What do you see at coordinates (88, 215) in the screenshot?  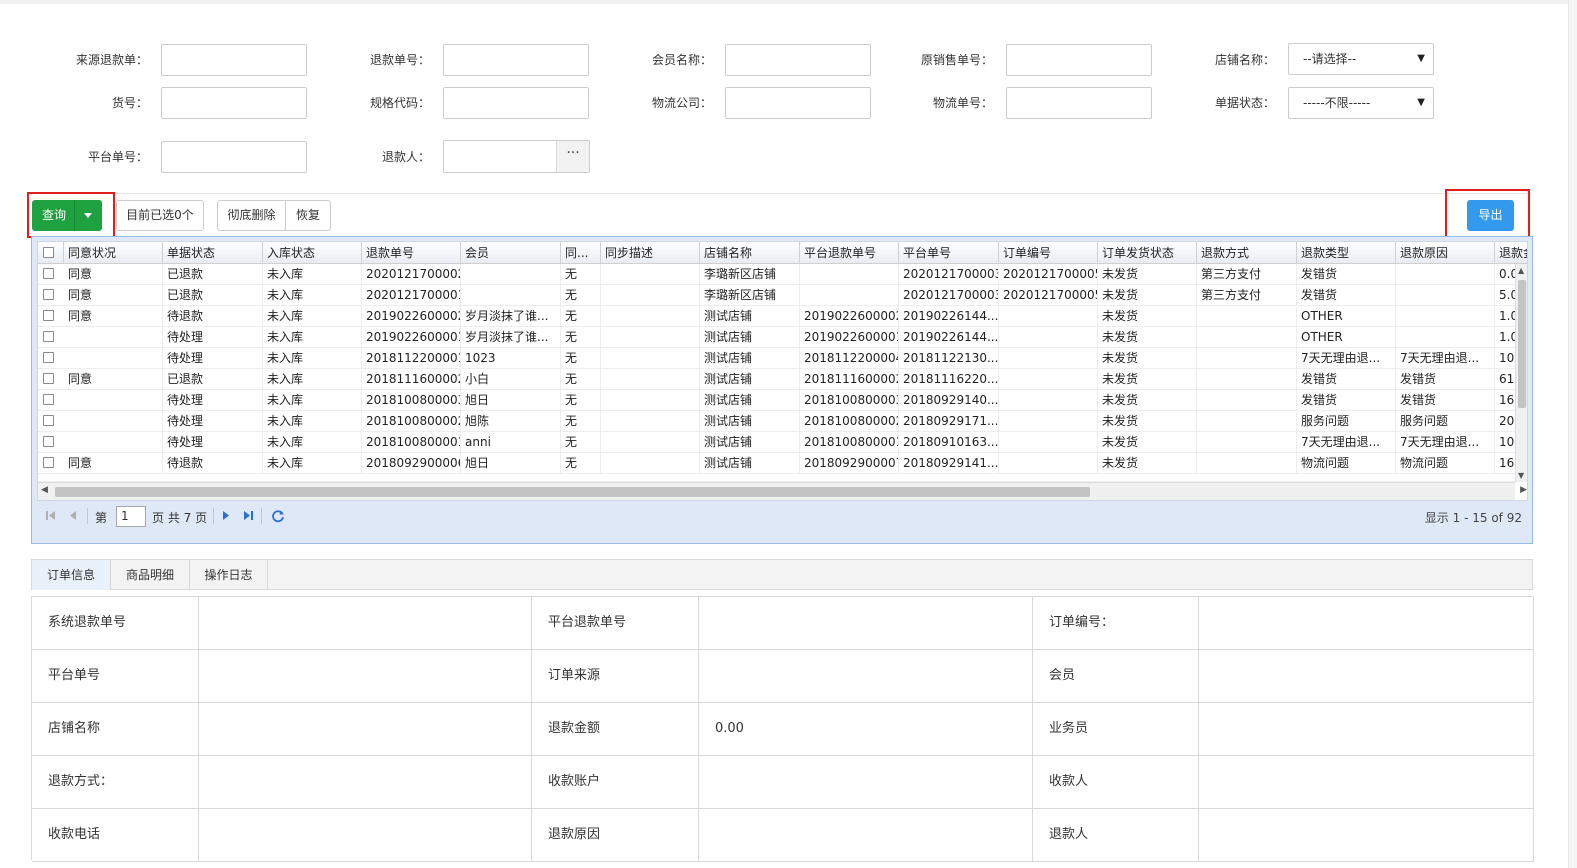 I see `caret-down-icon` at bounding box center [88, 215].